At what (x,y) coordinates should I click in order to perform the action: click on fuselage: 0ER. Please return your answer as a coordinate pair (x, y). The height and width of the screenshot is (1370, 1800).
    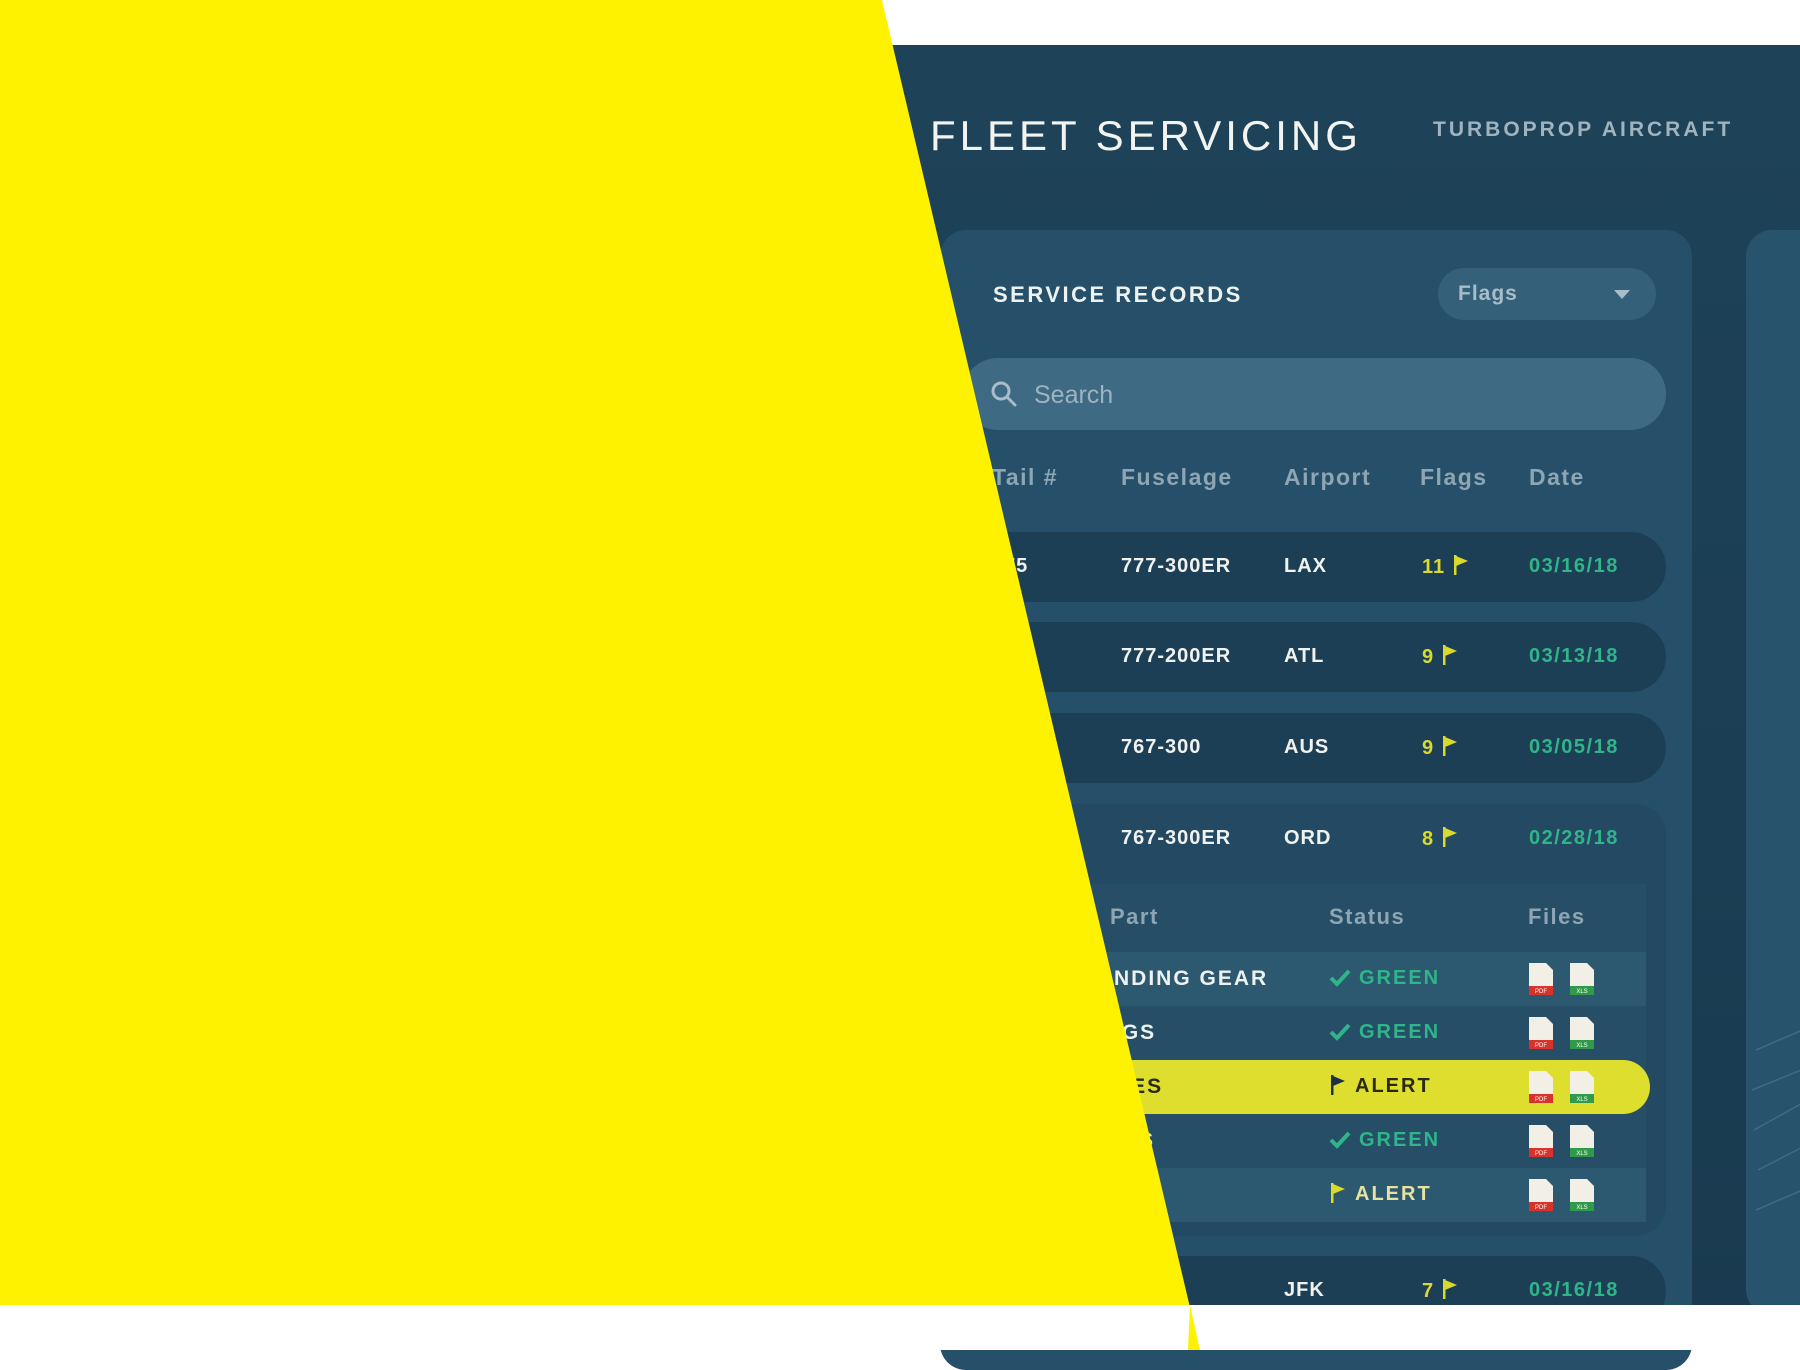
    Looking at the image, I should click on (1142, 1290).